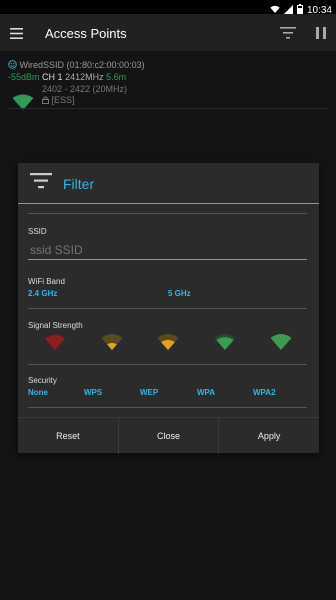  I want to click on dialog-actions: Reset Close Apply, so click(168, 435).